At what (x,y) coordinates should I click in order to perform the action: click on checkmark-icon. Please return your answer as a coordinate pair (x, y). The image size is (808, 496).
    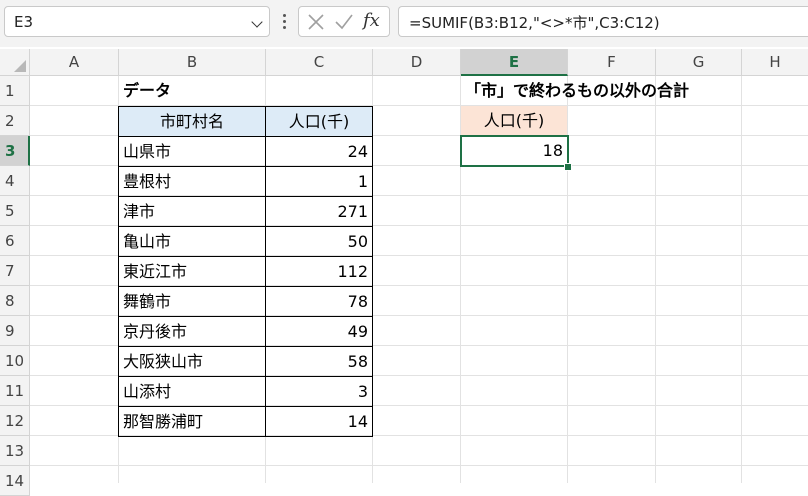
    Looking at the image, I should click on (344, 22).